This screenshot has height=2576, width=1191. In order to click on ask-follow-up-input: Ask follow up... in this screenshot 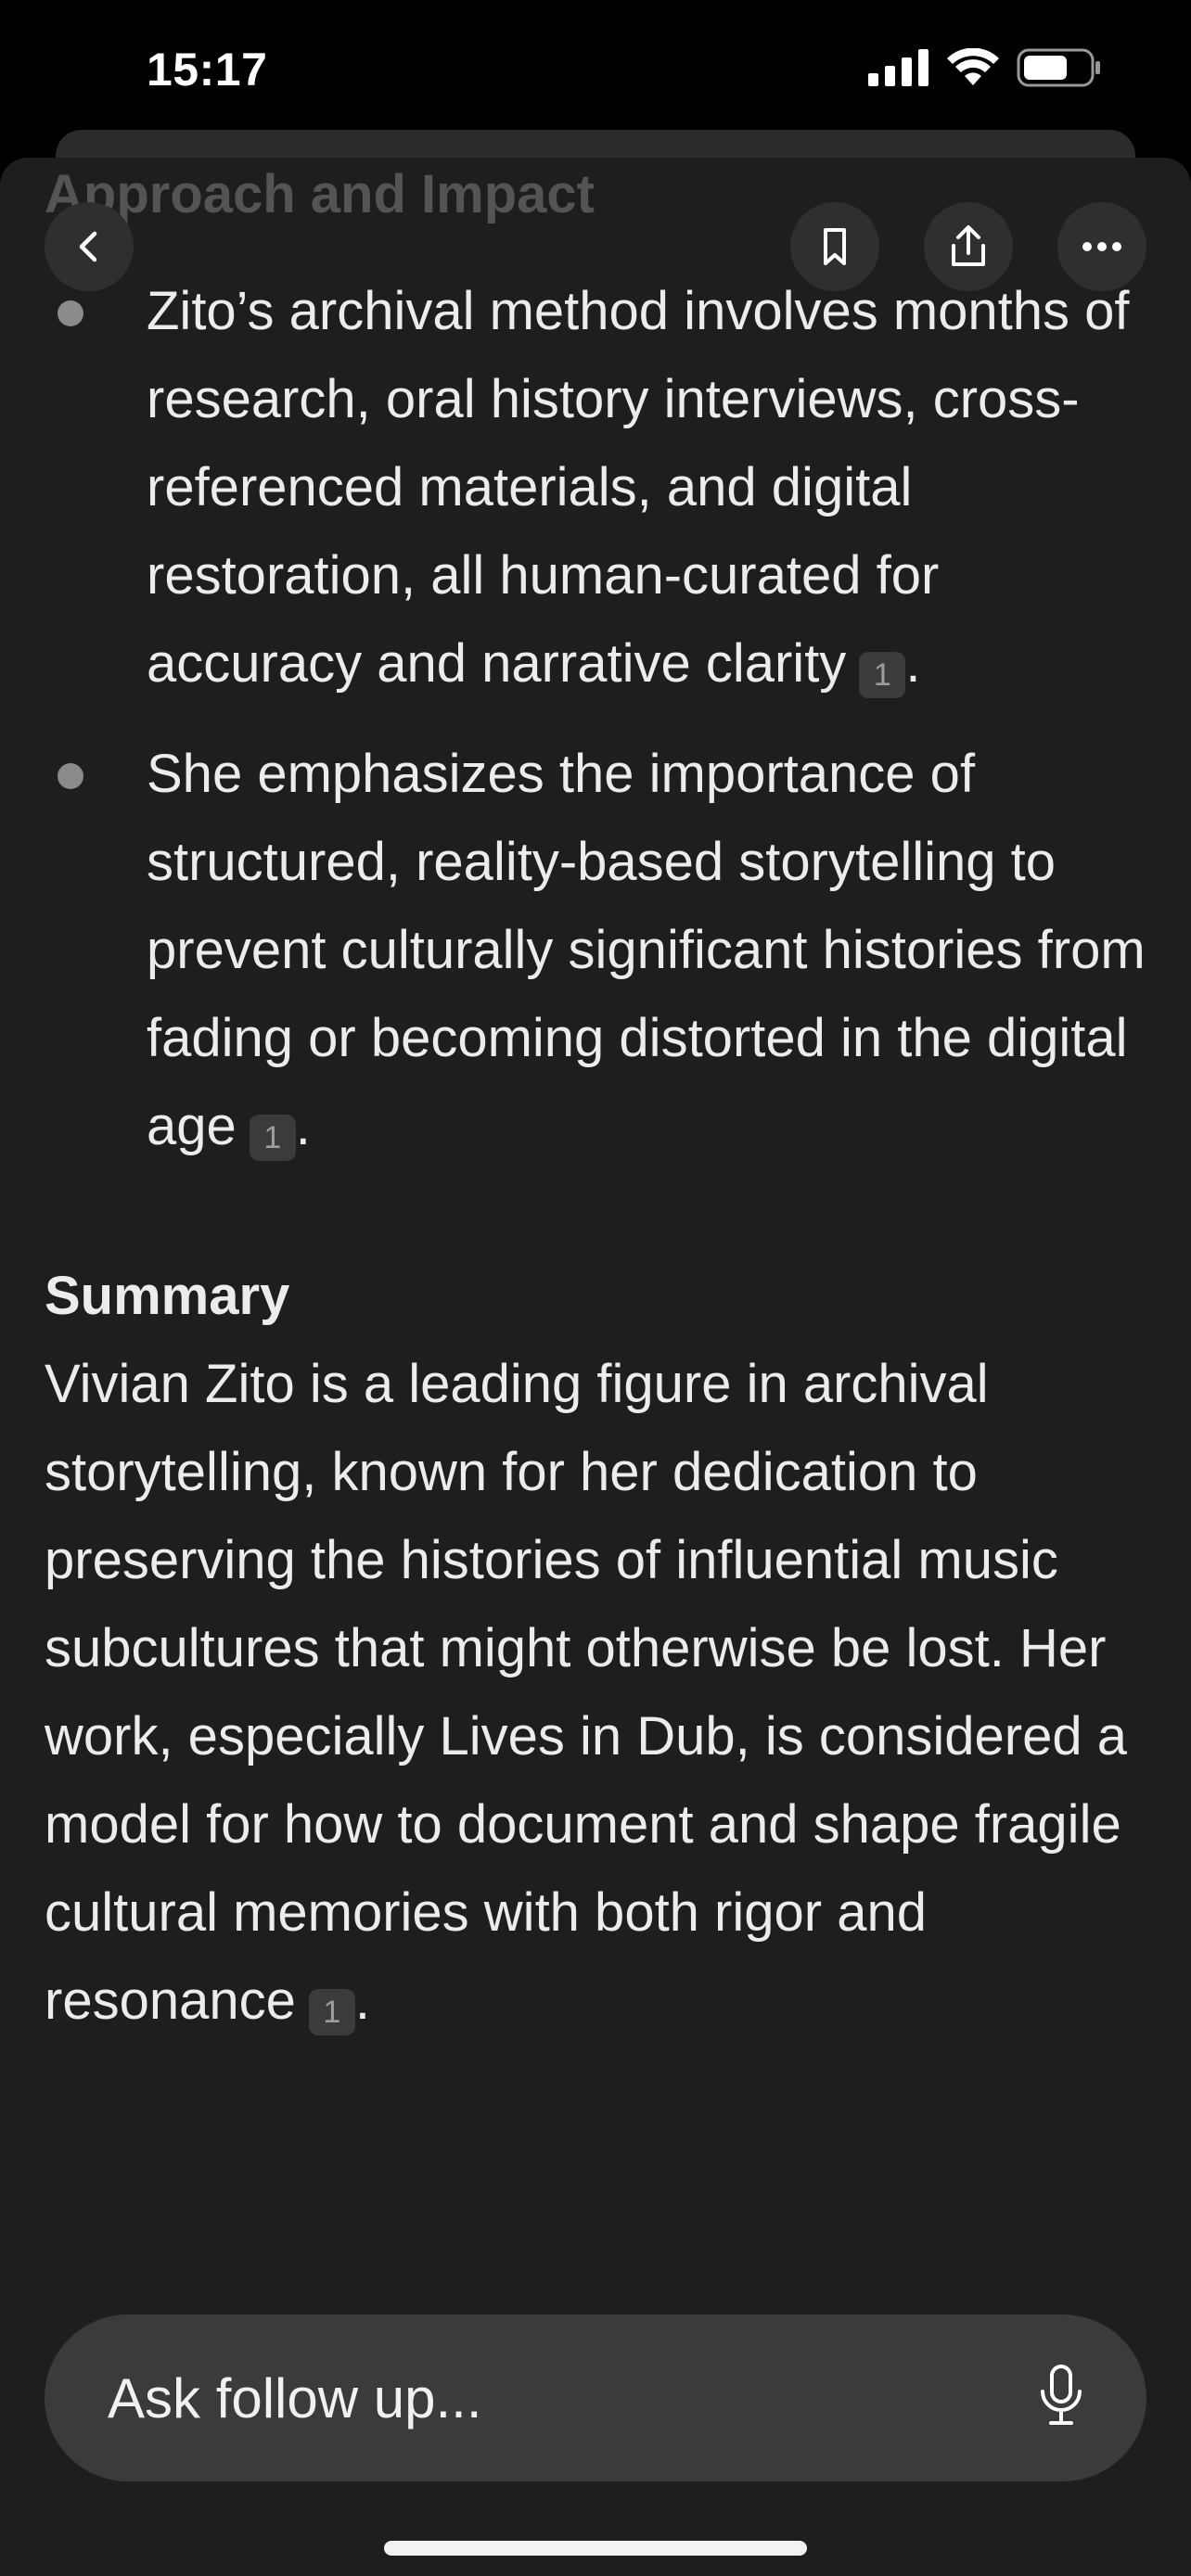, I will do `click(595, 2398)`.